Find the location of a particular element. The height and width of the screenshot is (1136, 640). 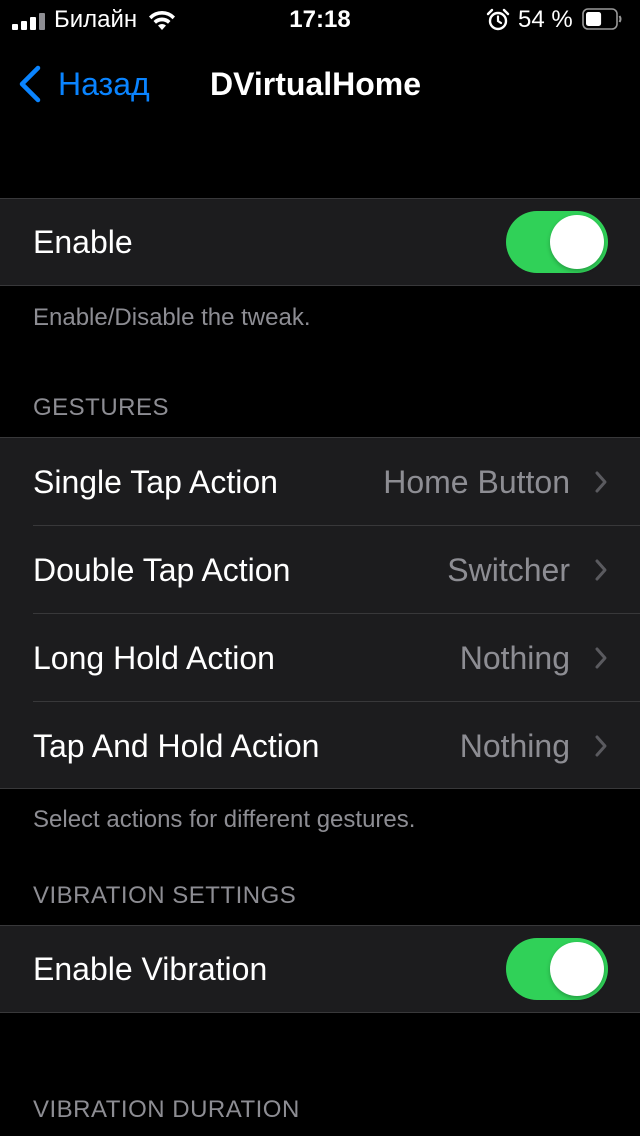

long-hold-label: Long Hold Action is located at coordinates (154, 658).